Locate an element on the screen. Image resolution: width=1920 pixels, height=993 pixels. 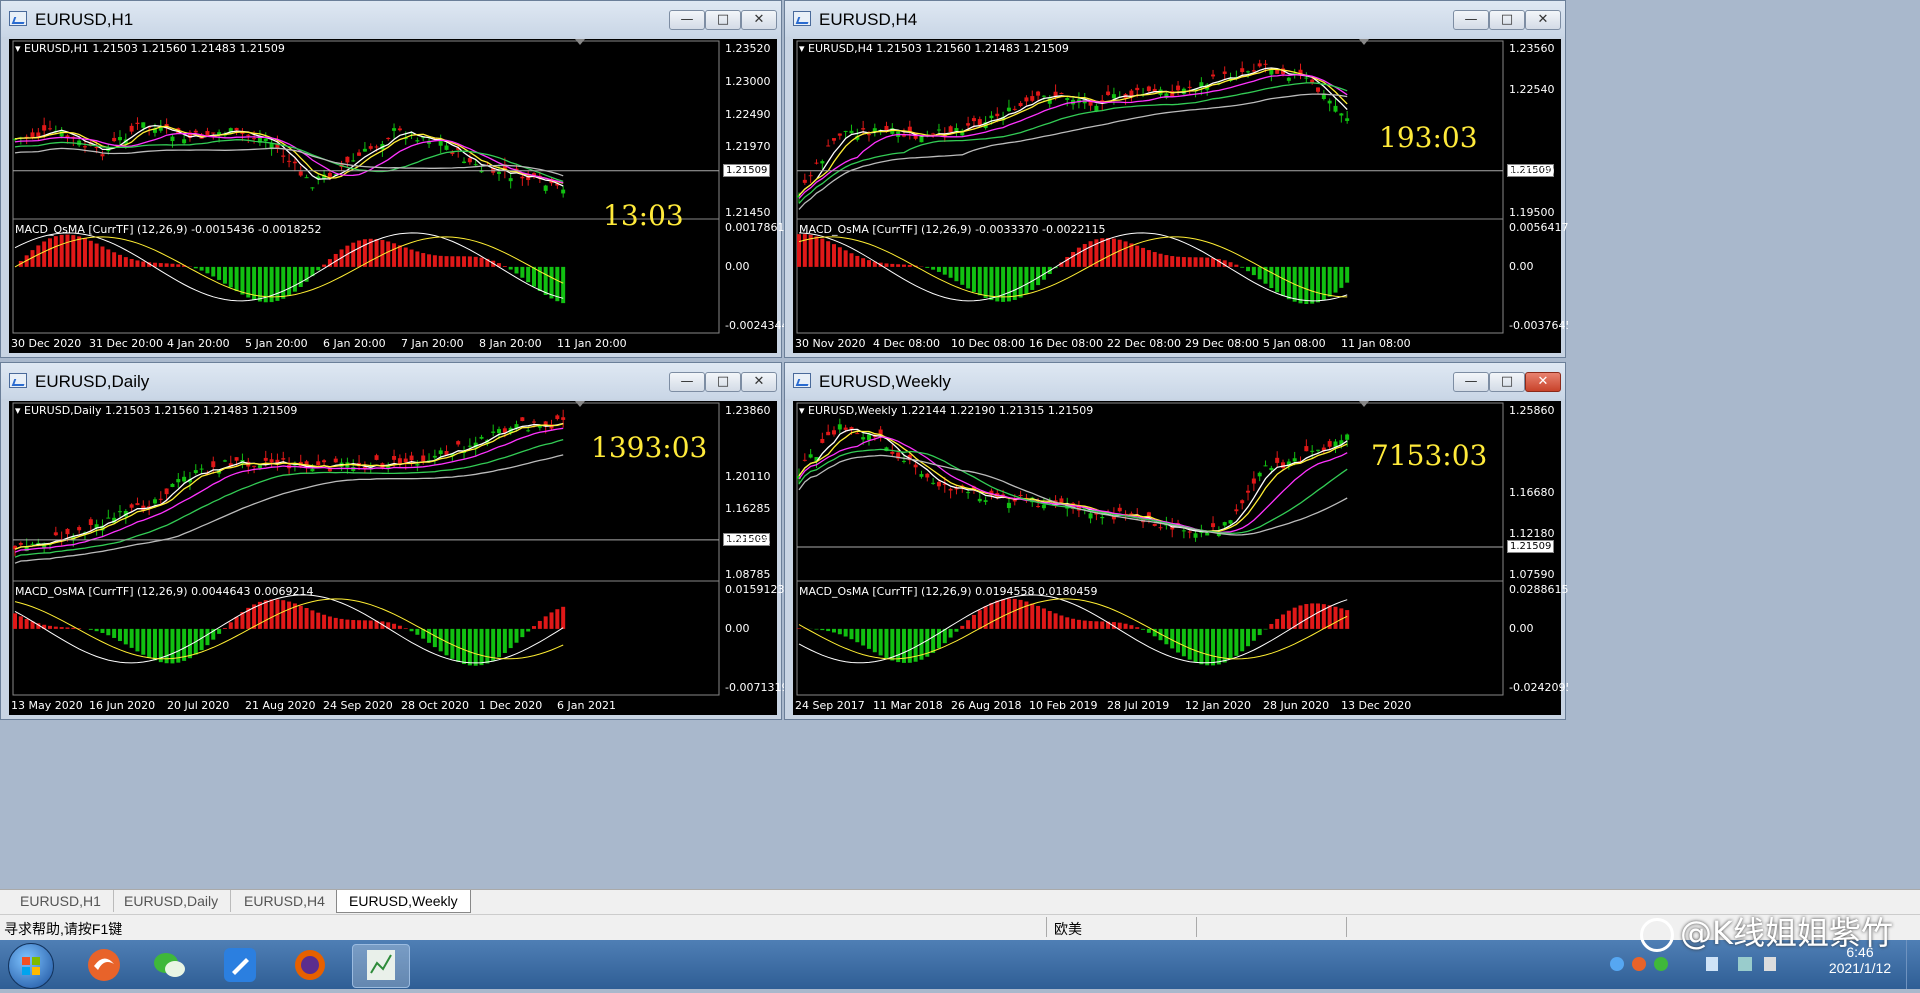
tab-eurusd-weekly: EURUSD,Weekly is located at coordinates (403, 901).